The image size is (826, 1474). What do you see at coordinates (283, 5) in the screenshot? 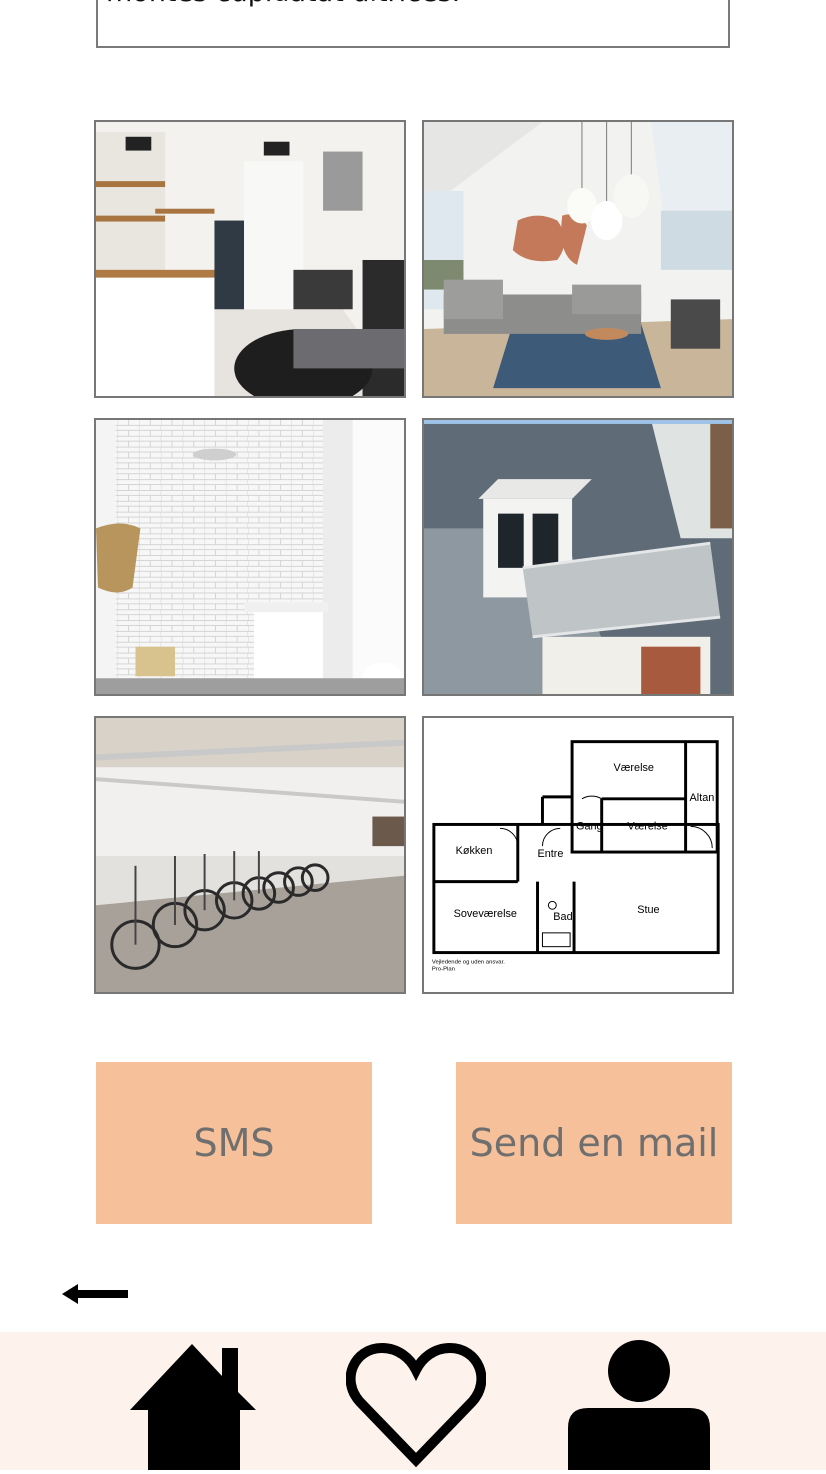
I see `description-text: montes cupidatat ultrices.` at bounding box center [283, 5].